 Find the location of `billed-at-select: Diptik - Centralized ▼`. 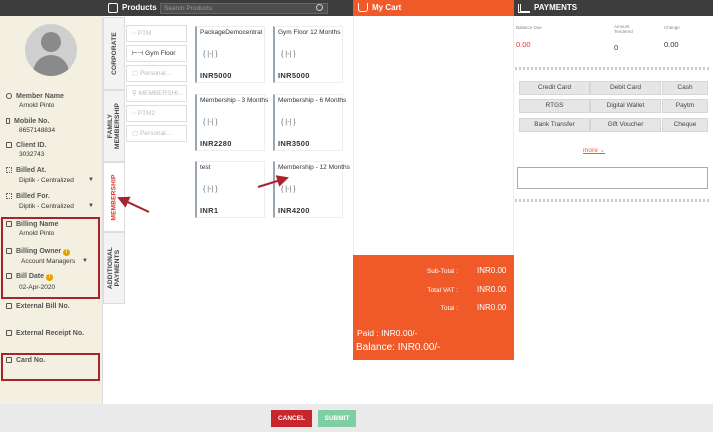

billed-at-select: Diptik - Centralized ▼ is located at coordinates (58, 180).